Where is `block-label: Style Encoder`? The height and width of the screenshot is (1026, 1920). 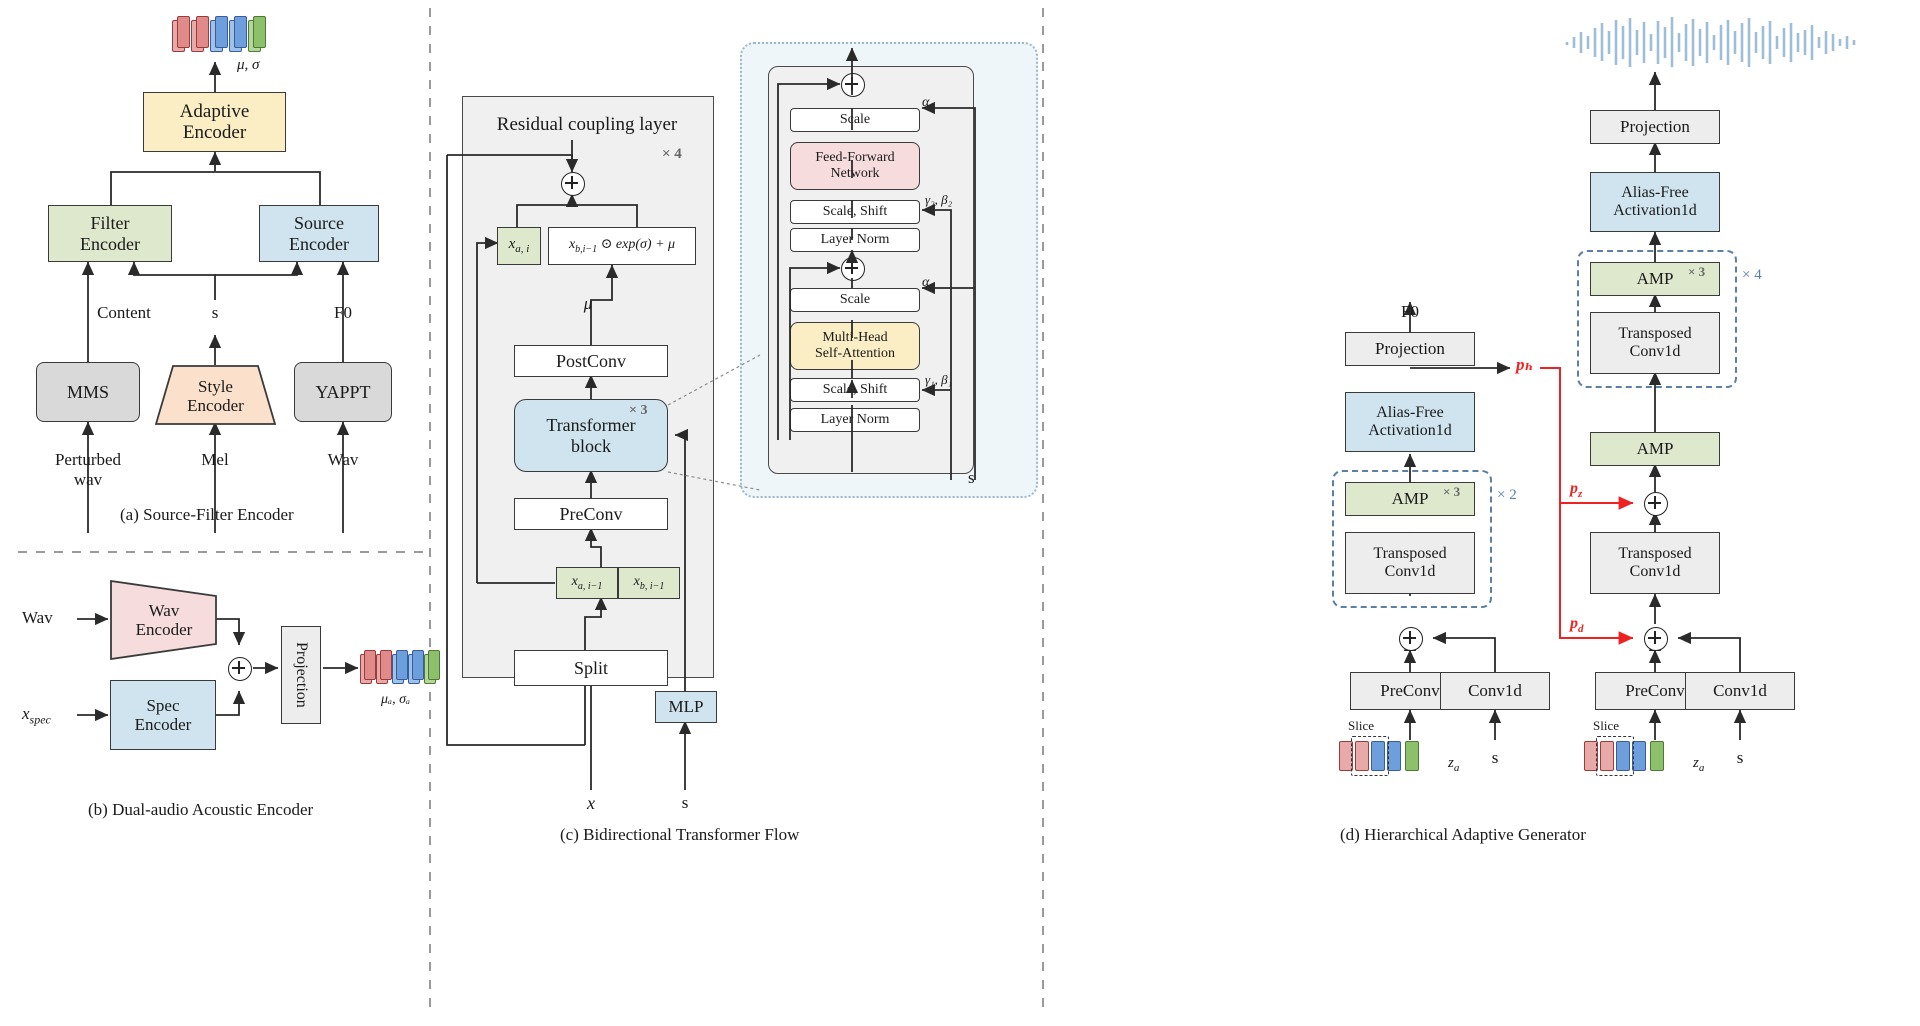 block-label: Style Encoder is located at coordinates (215, 395).